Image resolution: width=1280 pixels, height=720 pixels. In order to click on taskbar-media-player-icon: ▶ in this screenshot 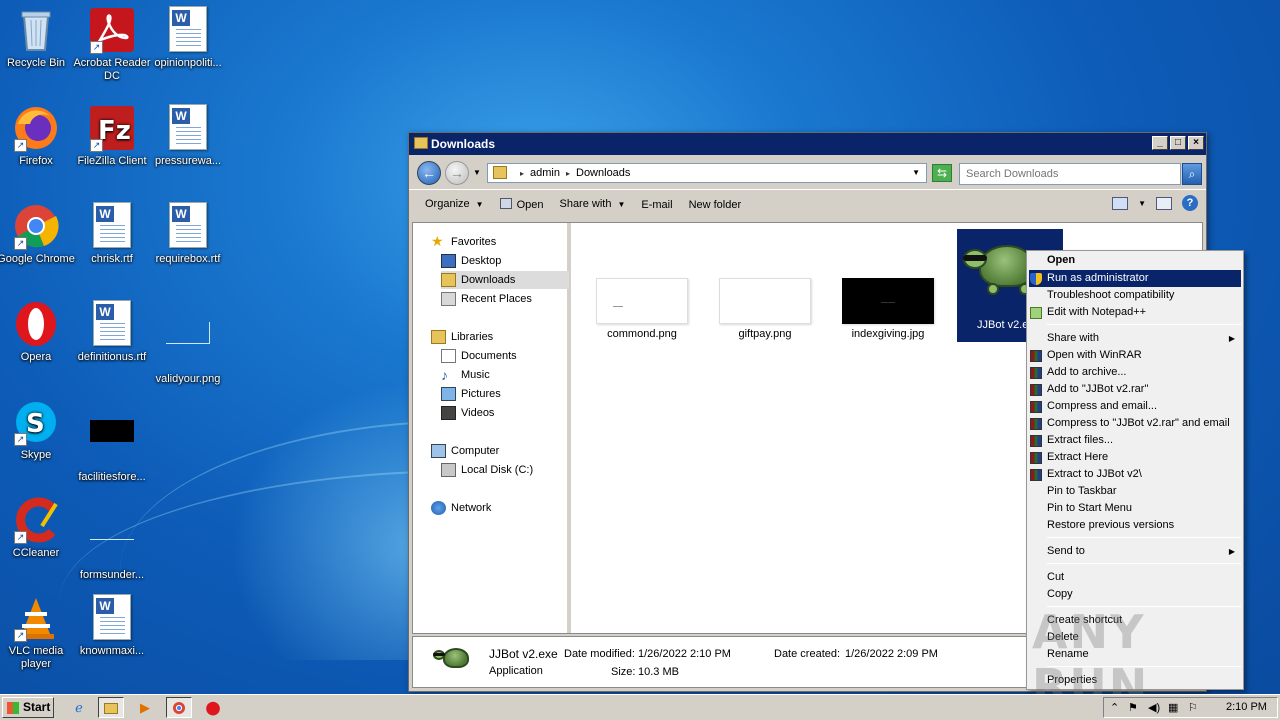, I will do `click(145, 707)`.